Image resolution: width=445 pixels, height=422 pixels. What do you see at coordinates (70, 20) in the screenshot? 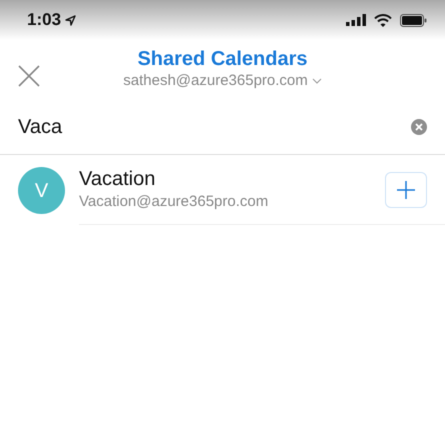
I see `location-arrow-icon` at bounding box center [70, 20].